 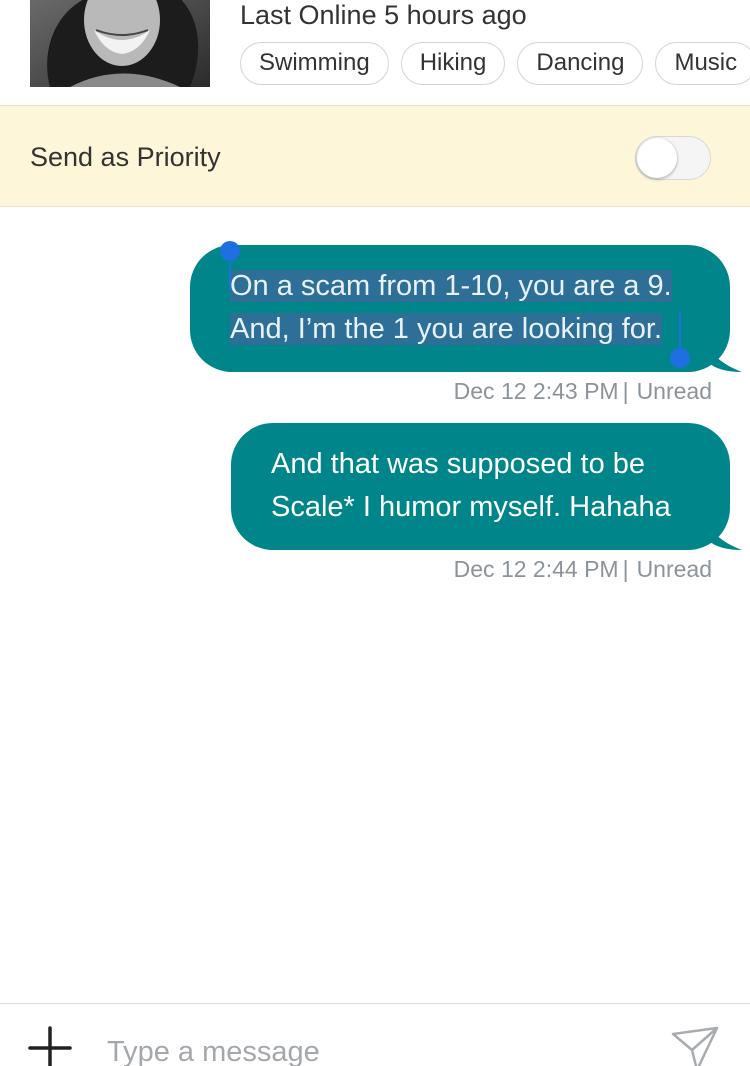 I want to click on message-timestamp-2: Dec 12 2:44 PM, so click(x=536, y=569).